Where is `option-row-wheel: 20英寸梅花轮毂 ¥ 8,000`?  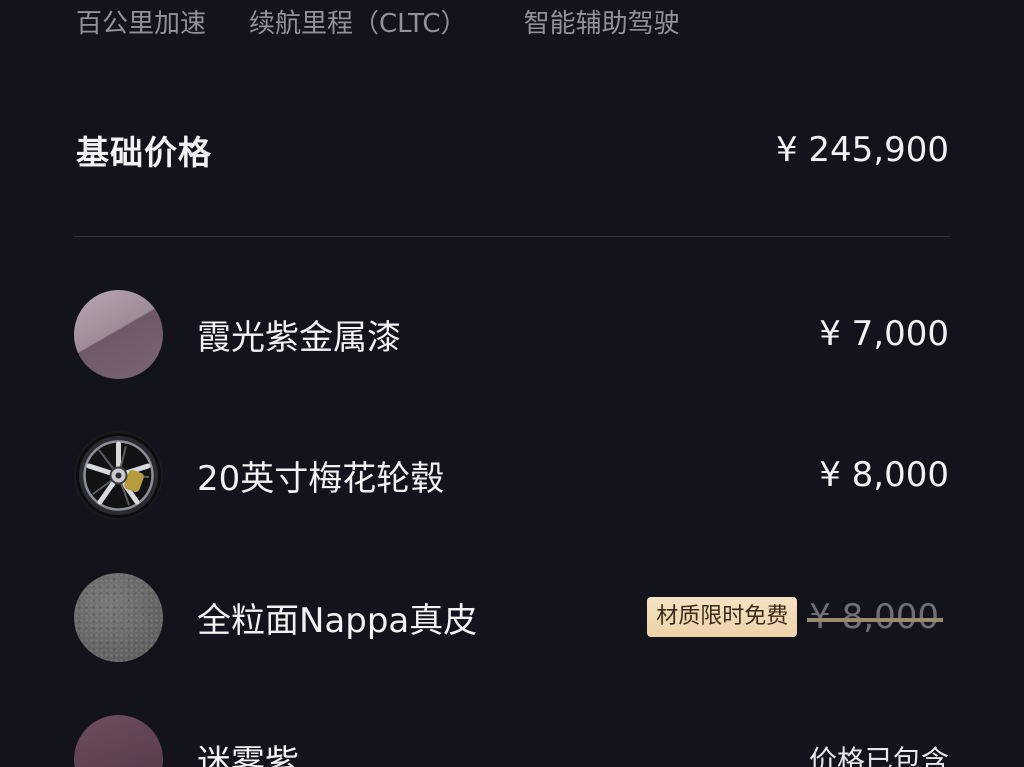 option-row-wheel: 20英寸梅花轮毂 ¥ 8,000 is located at coordinates (511, 475).